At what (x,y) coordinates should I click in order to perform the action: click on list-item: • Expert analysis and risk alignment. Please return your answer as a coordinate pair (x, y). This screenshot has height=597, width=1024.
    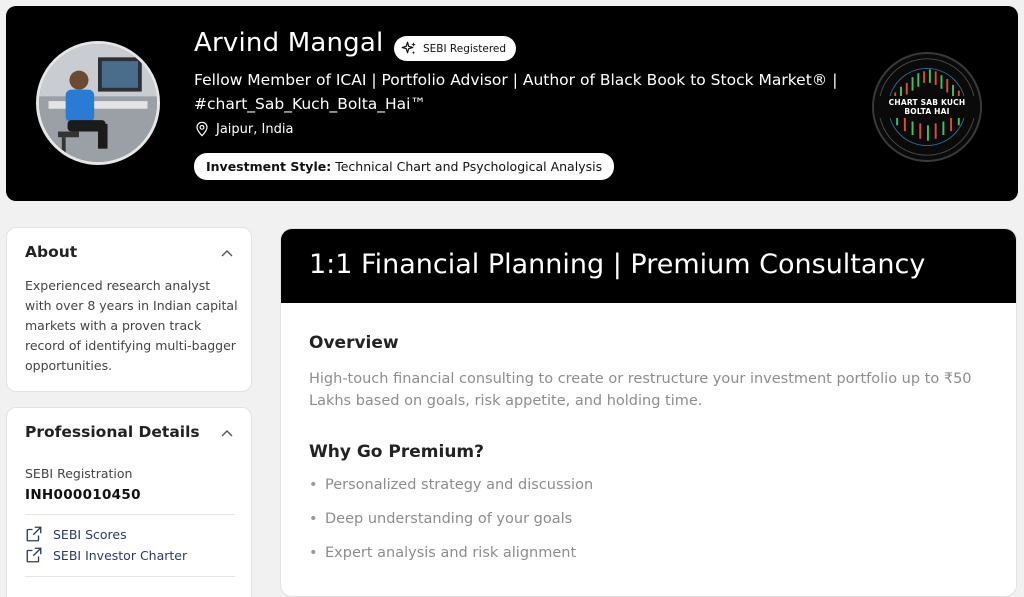
    Looking at the image, I should click on (451, 562).